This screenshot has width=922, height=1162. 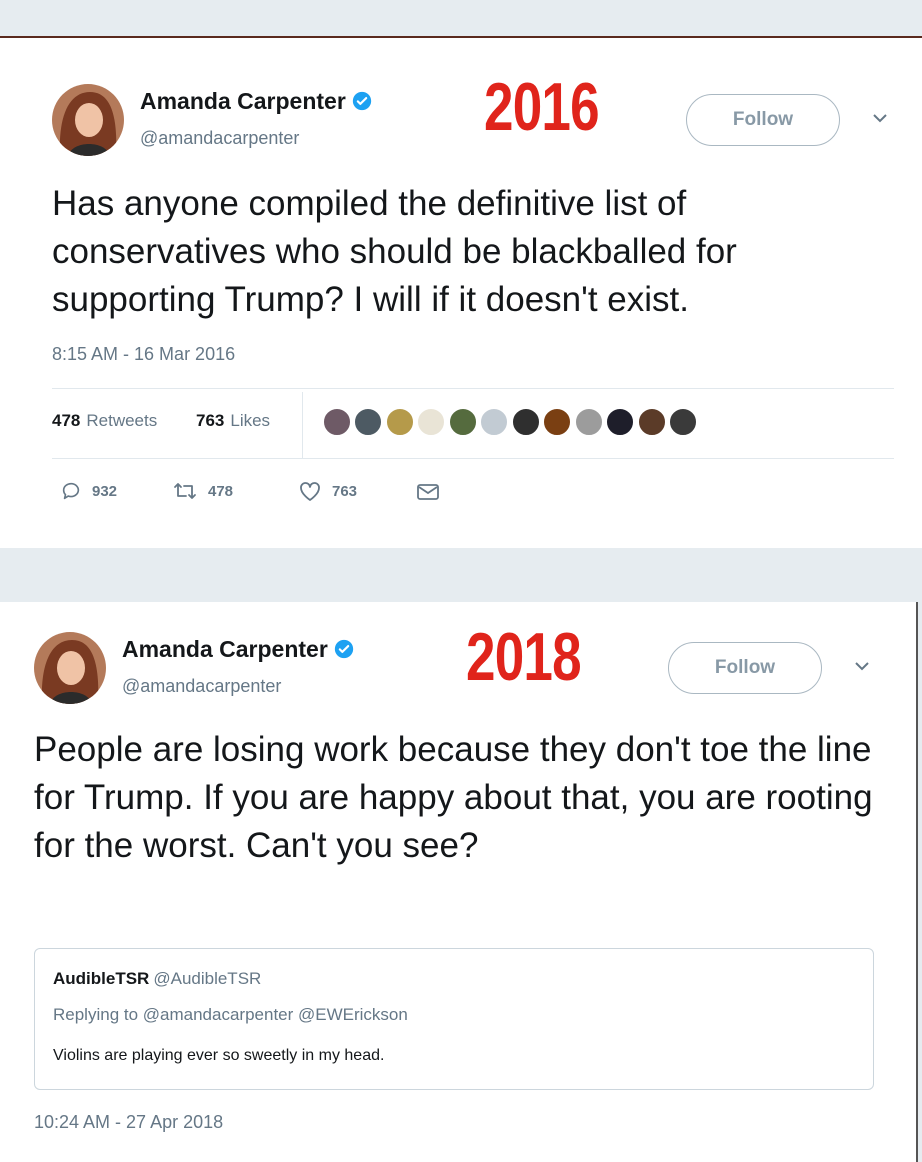 What do you see at coordinates (202, 491) in the screenshot?
I see `retweet-action: 478` at bounding box center [202, 491].